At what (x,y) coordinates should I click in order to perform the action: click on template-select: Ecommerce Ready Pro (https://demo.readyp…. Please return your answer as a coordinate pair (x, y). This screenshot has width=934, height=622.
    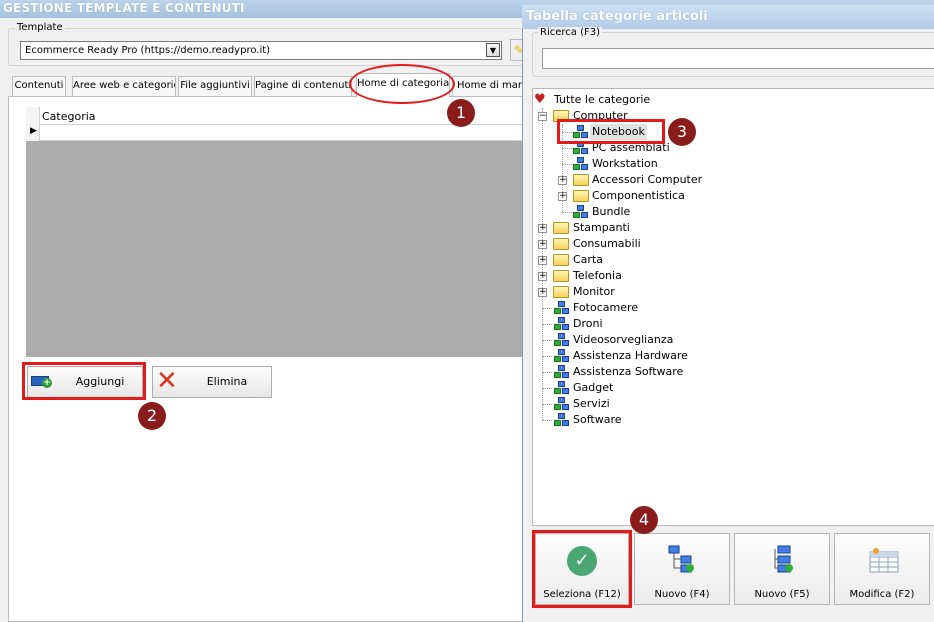
    Looking at the image, I should click on (261, 50).